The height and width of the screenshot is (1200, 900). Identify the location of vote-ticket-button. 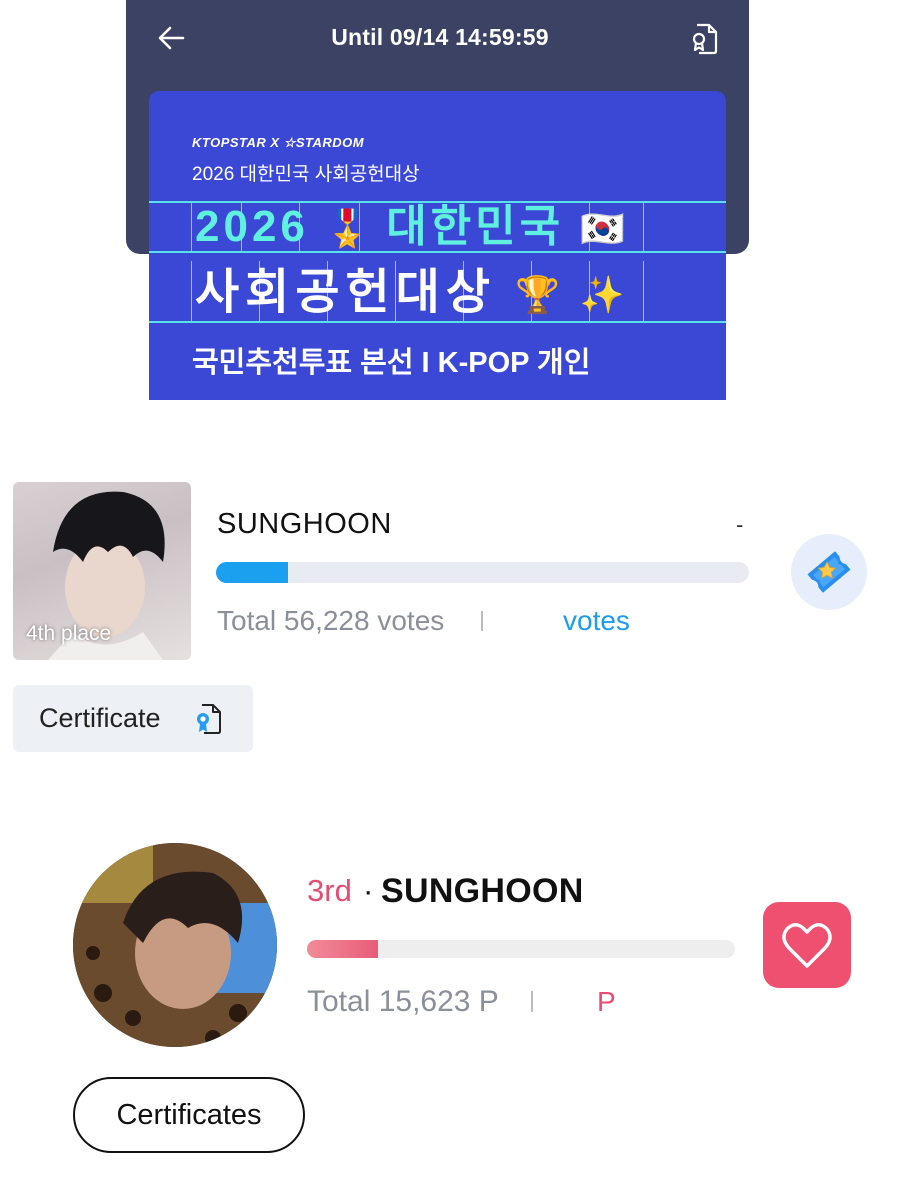
(829, 572).